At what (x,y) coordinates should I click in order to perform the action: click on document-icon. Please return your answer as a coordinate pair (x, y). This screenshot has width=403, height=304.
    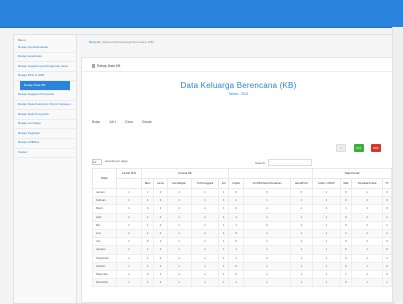
    Looking at the image, I should click on (93, 66).